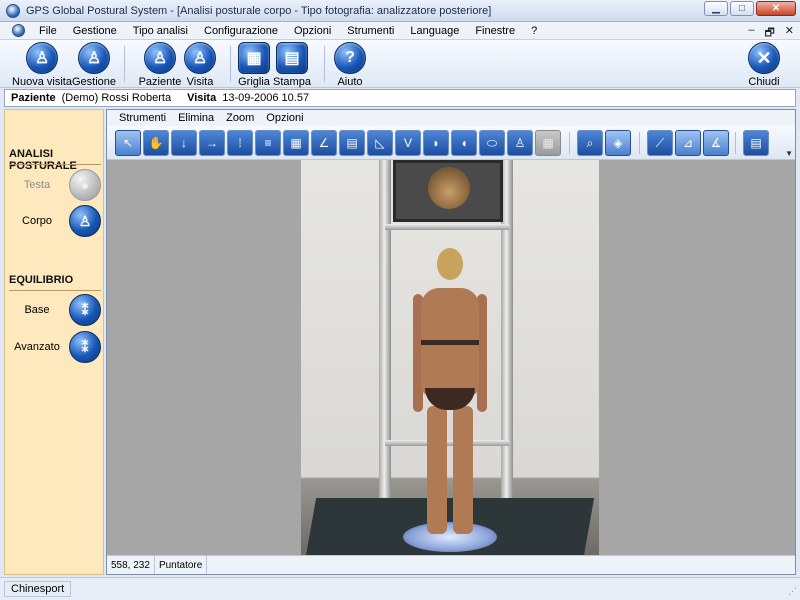  What do you see at coordinates (716, 143) in the screenshot?
I see `angle2-tool-icon: ∡` at bounding box center [716, 143].